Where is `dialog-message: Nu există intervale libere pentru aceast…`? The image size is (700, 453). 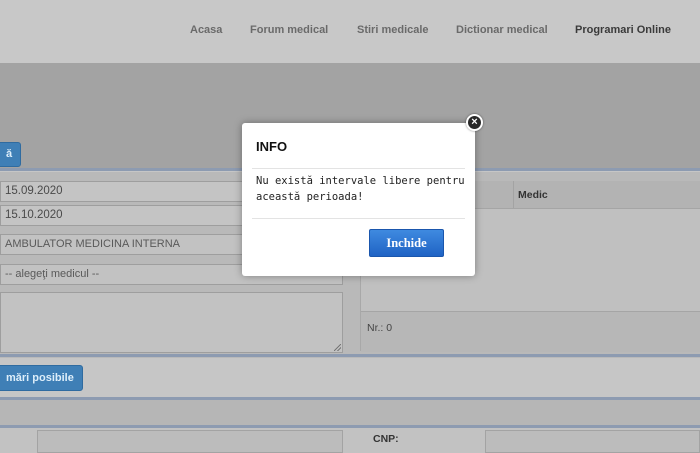
dialog-message: Nu există intervale libere pentru aceast… is located at coordinates (360, 189).